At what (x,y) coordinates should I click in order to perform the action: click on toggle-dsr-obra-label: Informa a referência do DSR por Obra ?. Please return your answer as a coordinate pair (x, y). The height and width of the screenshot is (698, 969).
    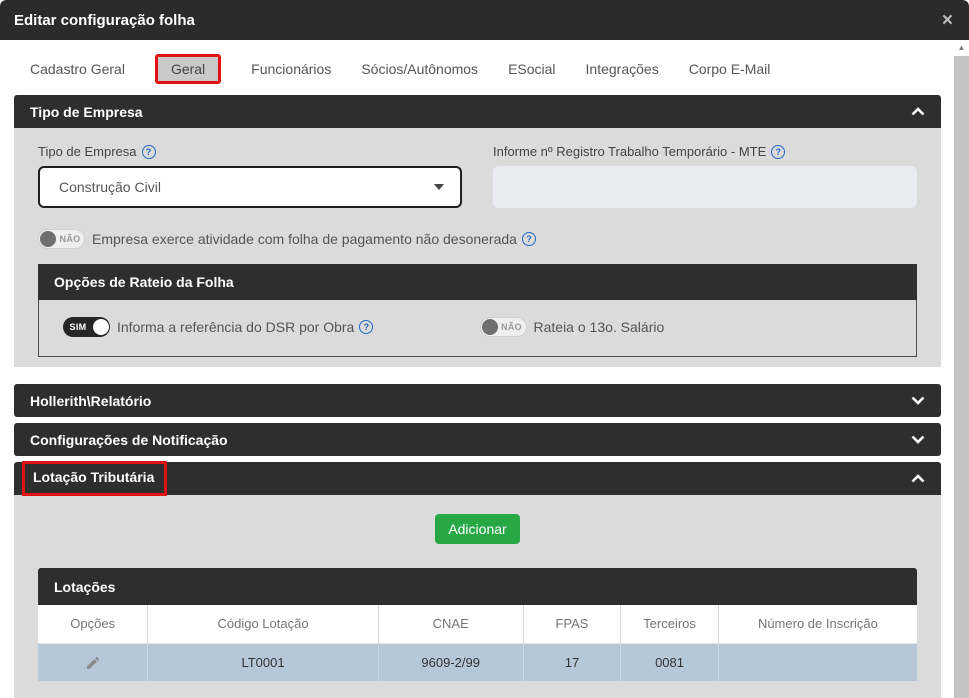
    Looking at the image, I should click on (245, 327).